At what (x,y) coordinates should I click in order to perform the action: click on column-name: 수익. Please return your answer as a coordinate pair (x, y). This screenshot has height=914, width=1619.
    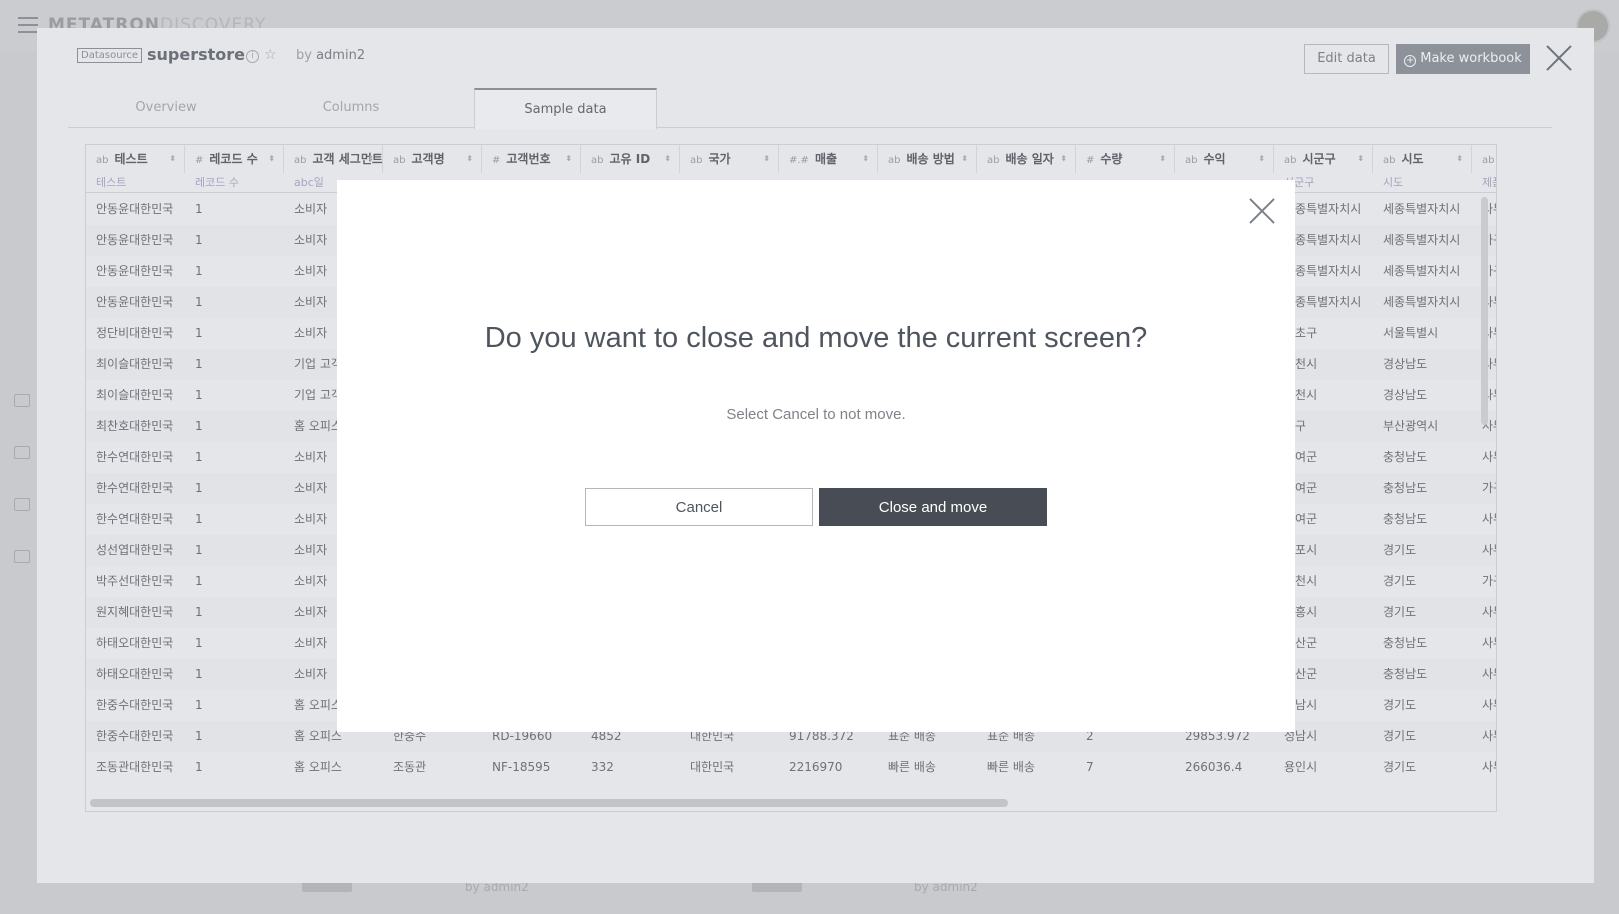
    Looking at the image, I should click on (1214, 159).